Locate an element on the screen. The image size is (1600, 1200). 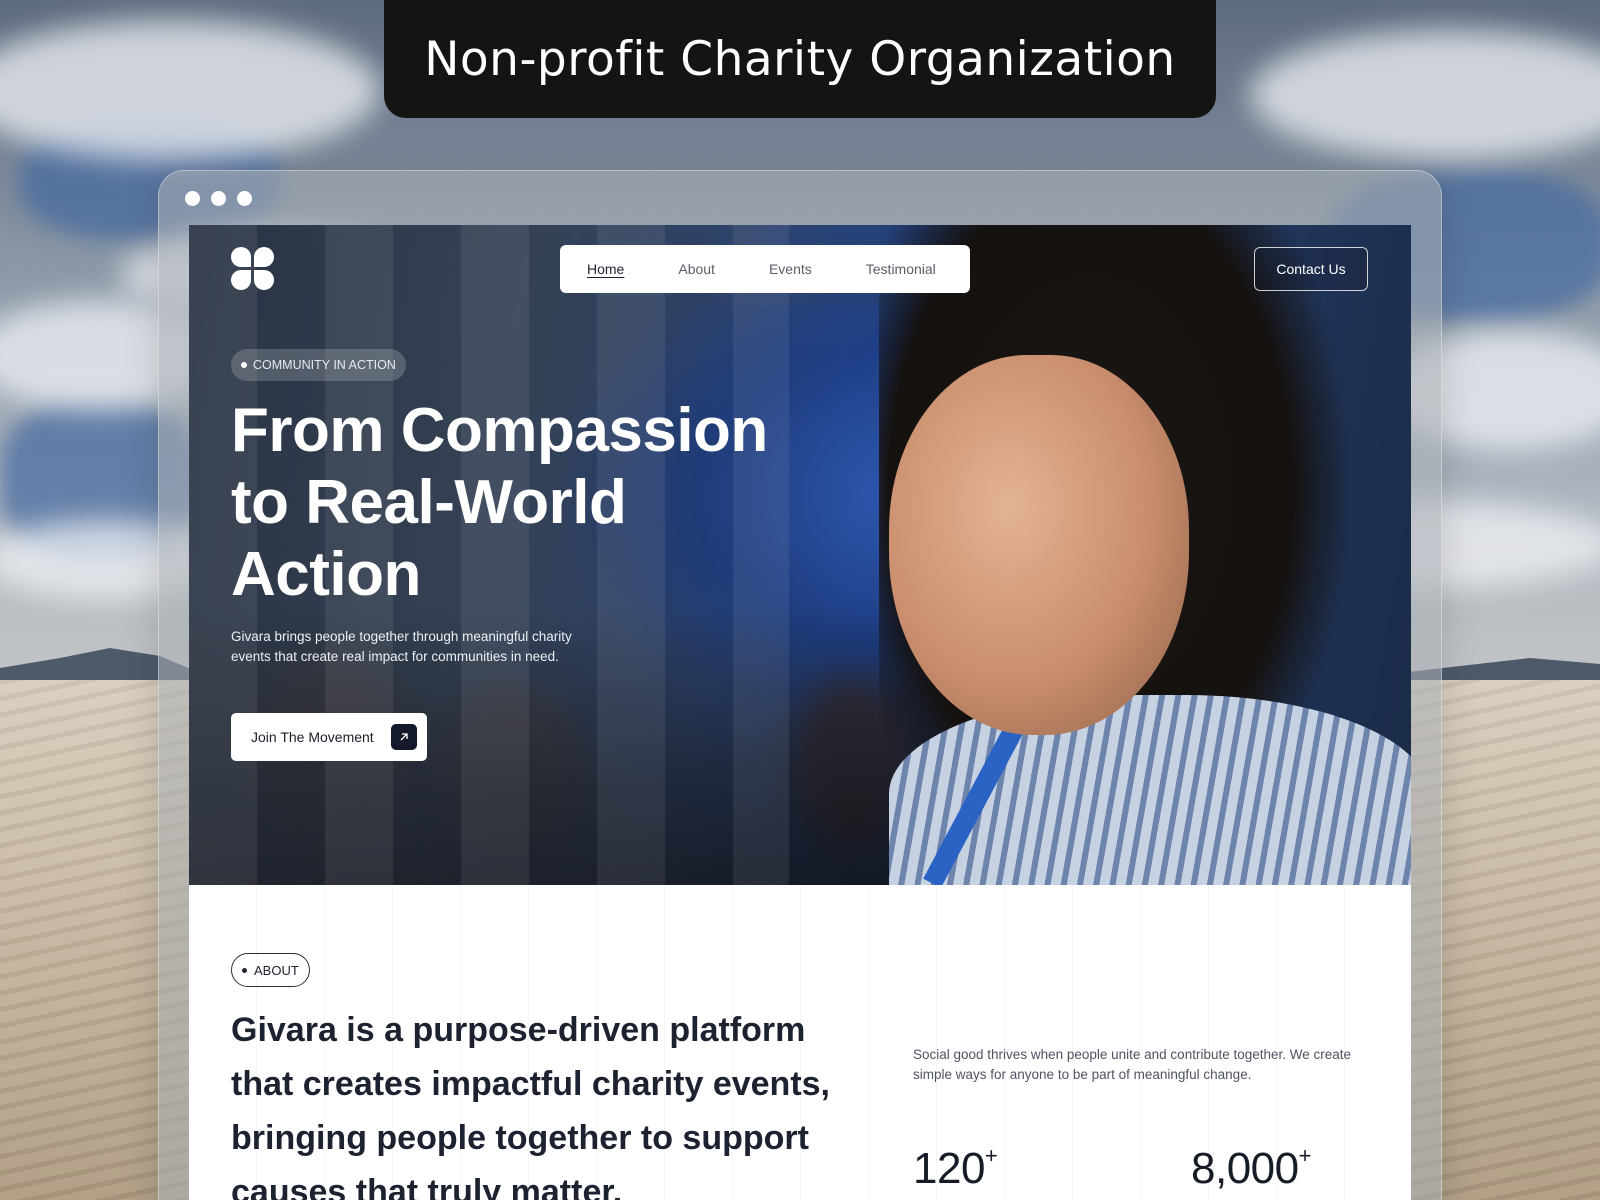
hero-tag: COMMUNITY IN ACTION is located at coordinates (318, 365).